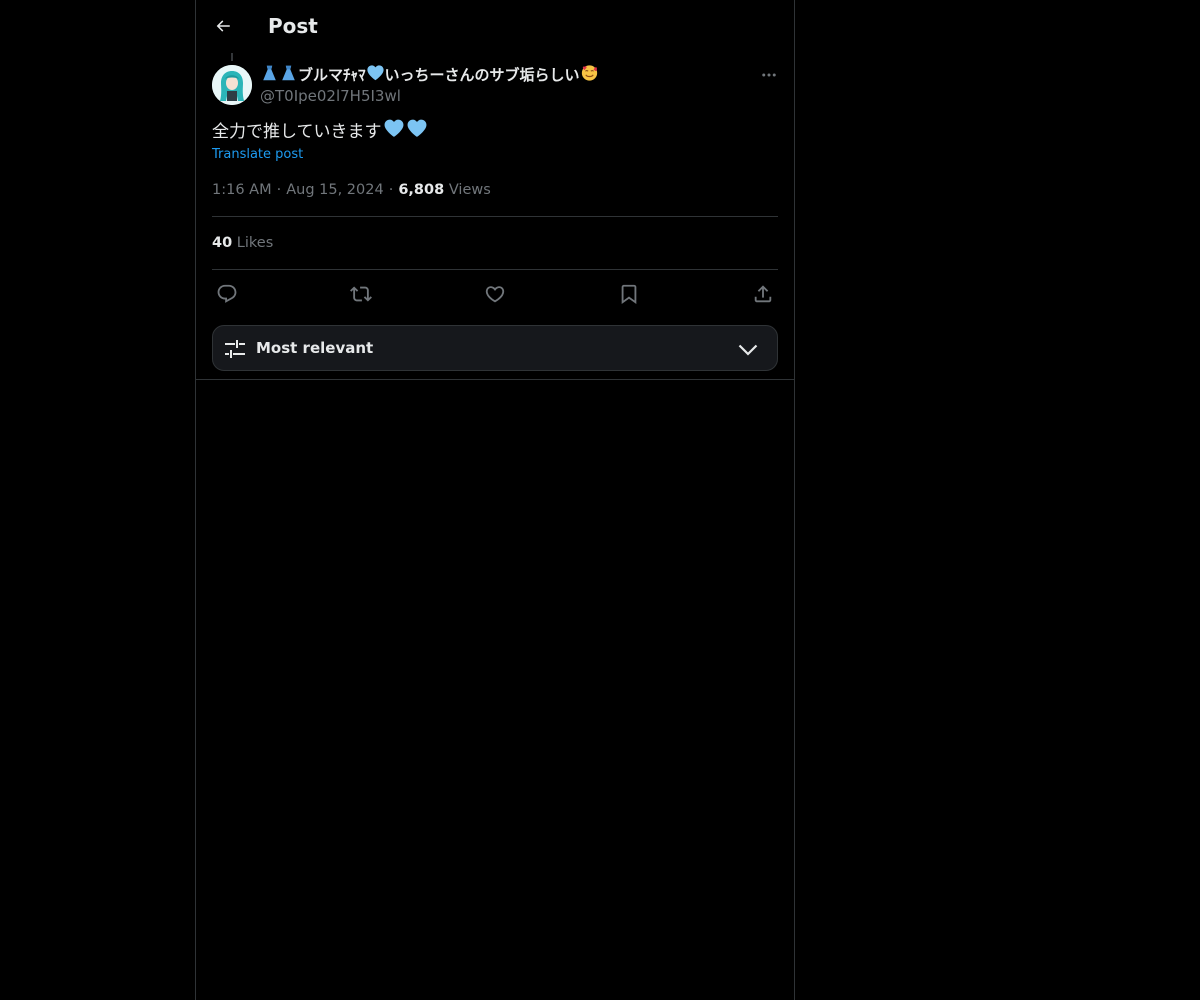 This screenshot has height=1000, width=1200. I want to click on display-name-part: いっちーさんのサブ垢らしい, so click(482, 75).